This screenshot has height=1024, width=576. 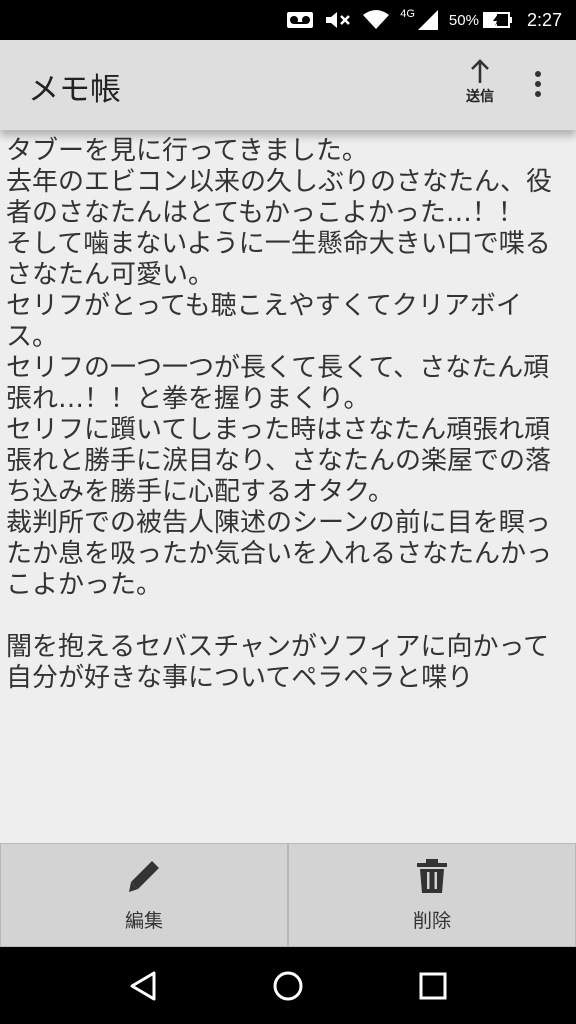 I want to click on home-circle-icon, so click(x=288, y=985).